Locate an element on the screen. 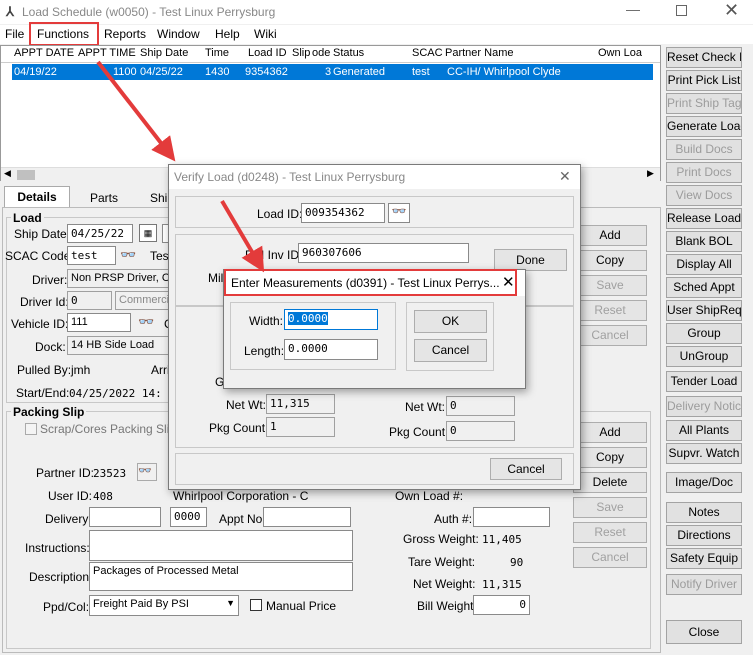 The height and width of the screenshot is (655, 753). annotation-arrows is located at coordinates (180, 166).